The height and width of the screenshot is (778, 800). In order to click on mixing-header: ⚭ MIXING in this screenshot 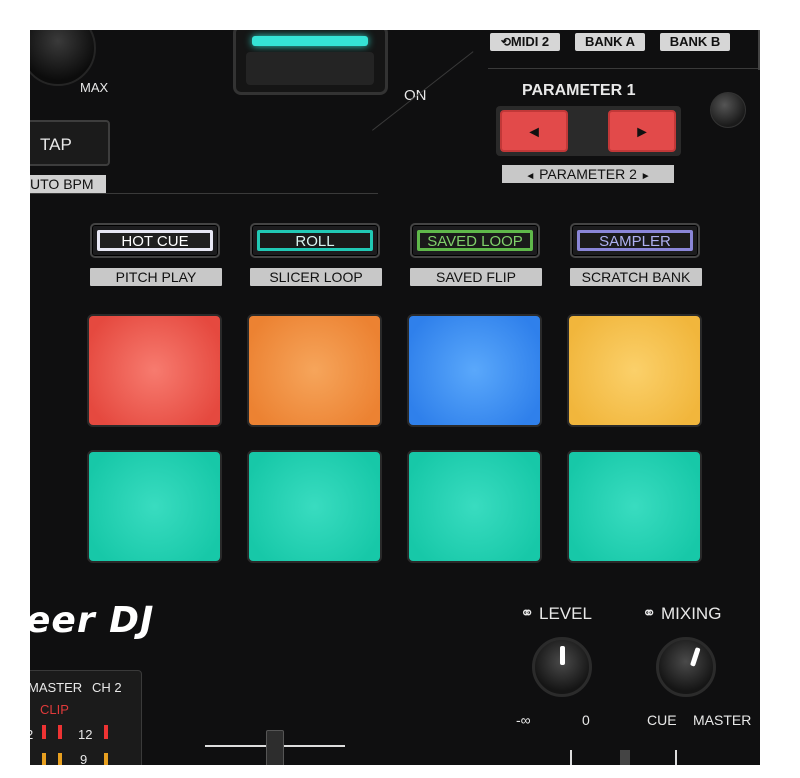, I will do `click(681, 614)`.